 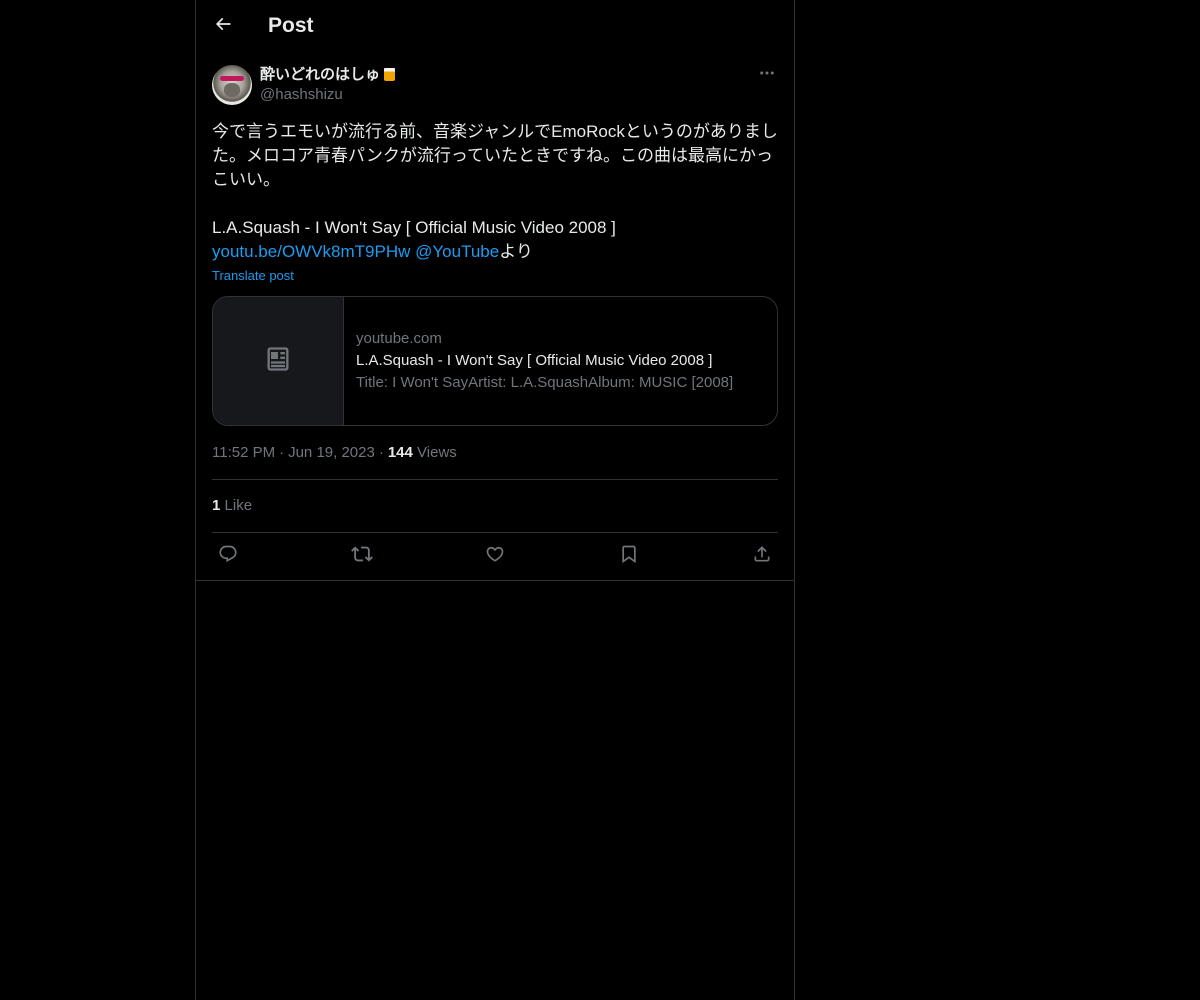 I want to click on repost-button, so click(x=362, y=556).